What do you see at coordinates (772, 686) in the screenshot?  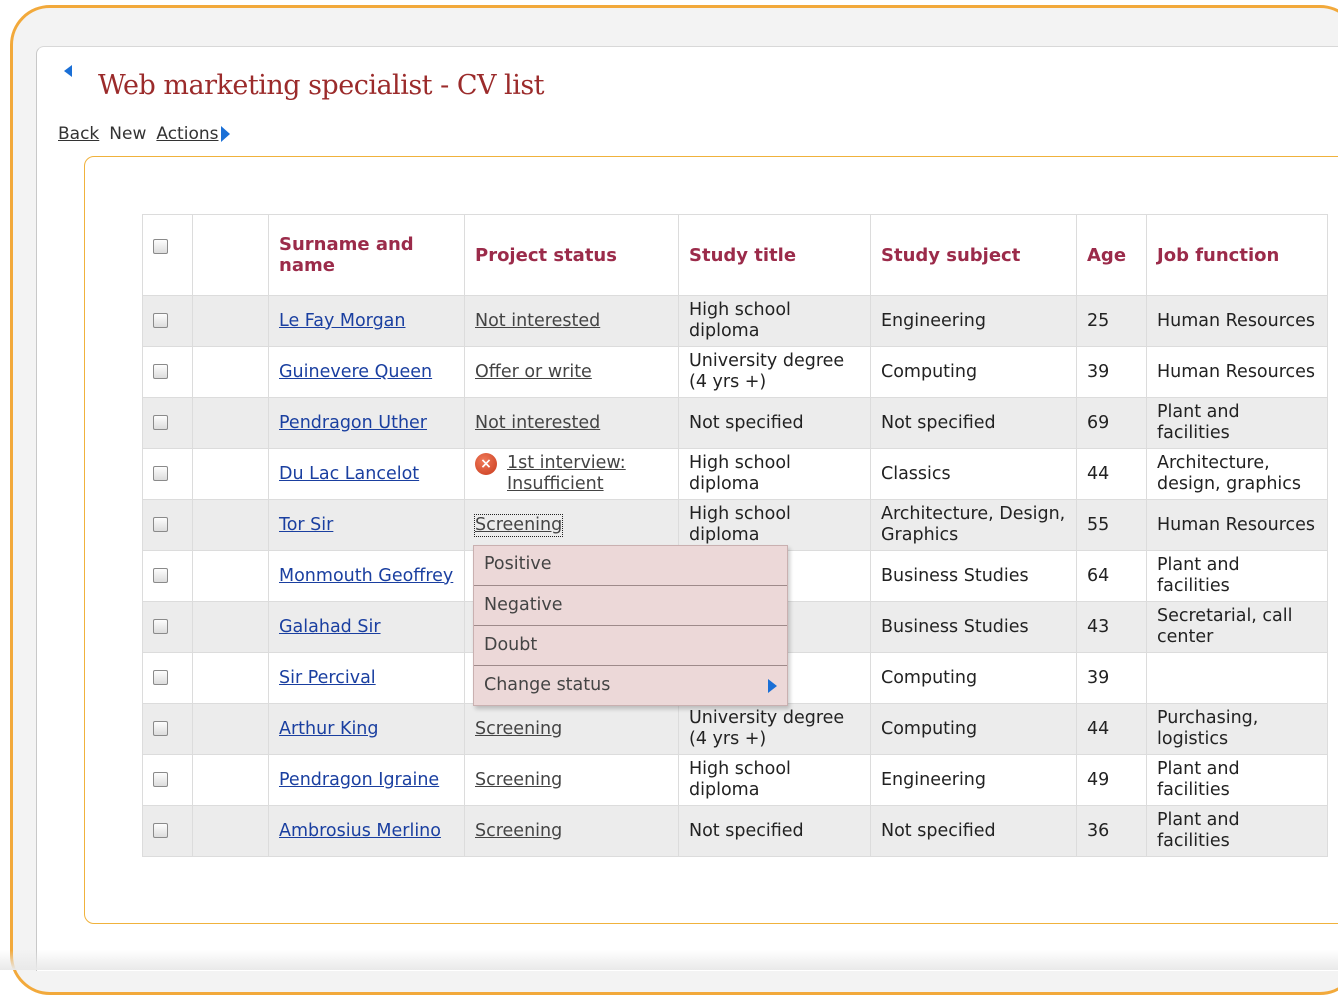 I see `submenu-arrow-icon` at bounding box center [772, 686].